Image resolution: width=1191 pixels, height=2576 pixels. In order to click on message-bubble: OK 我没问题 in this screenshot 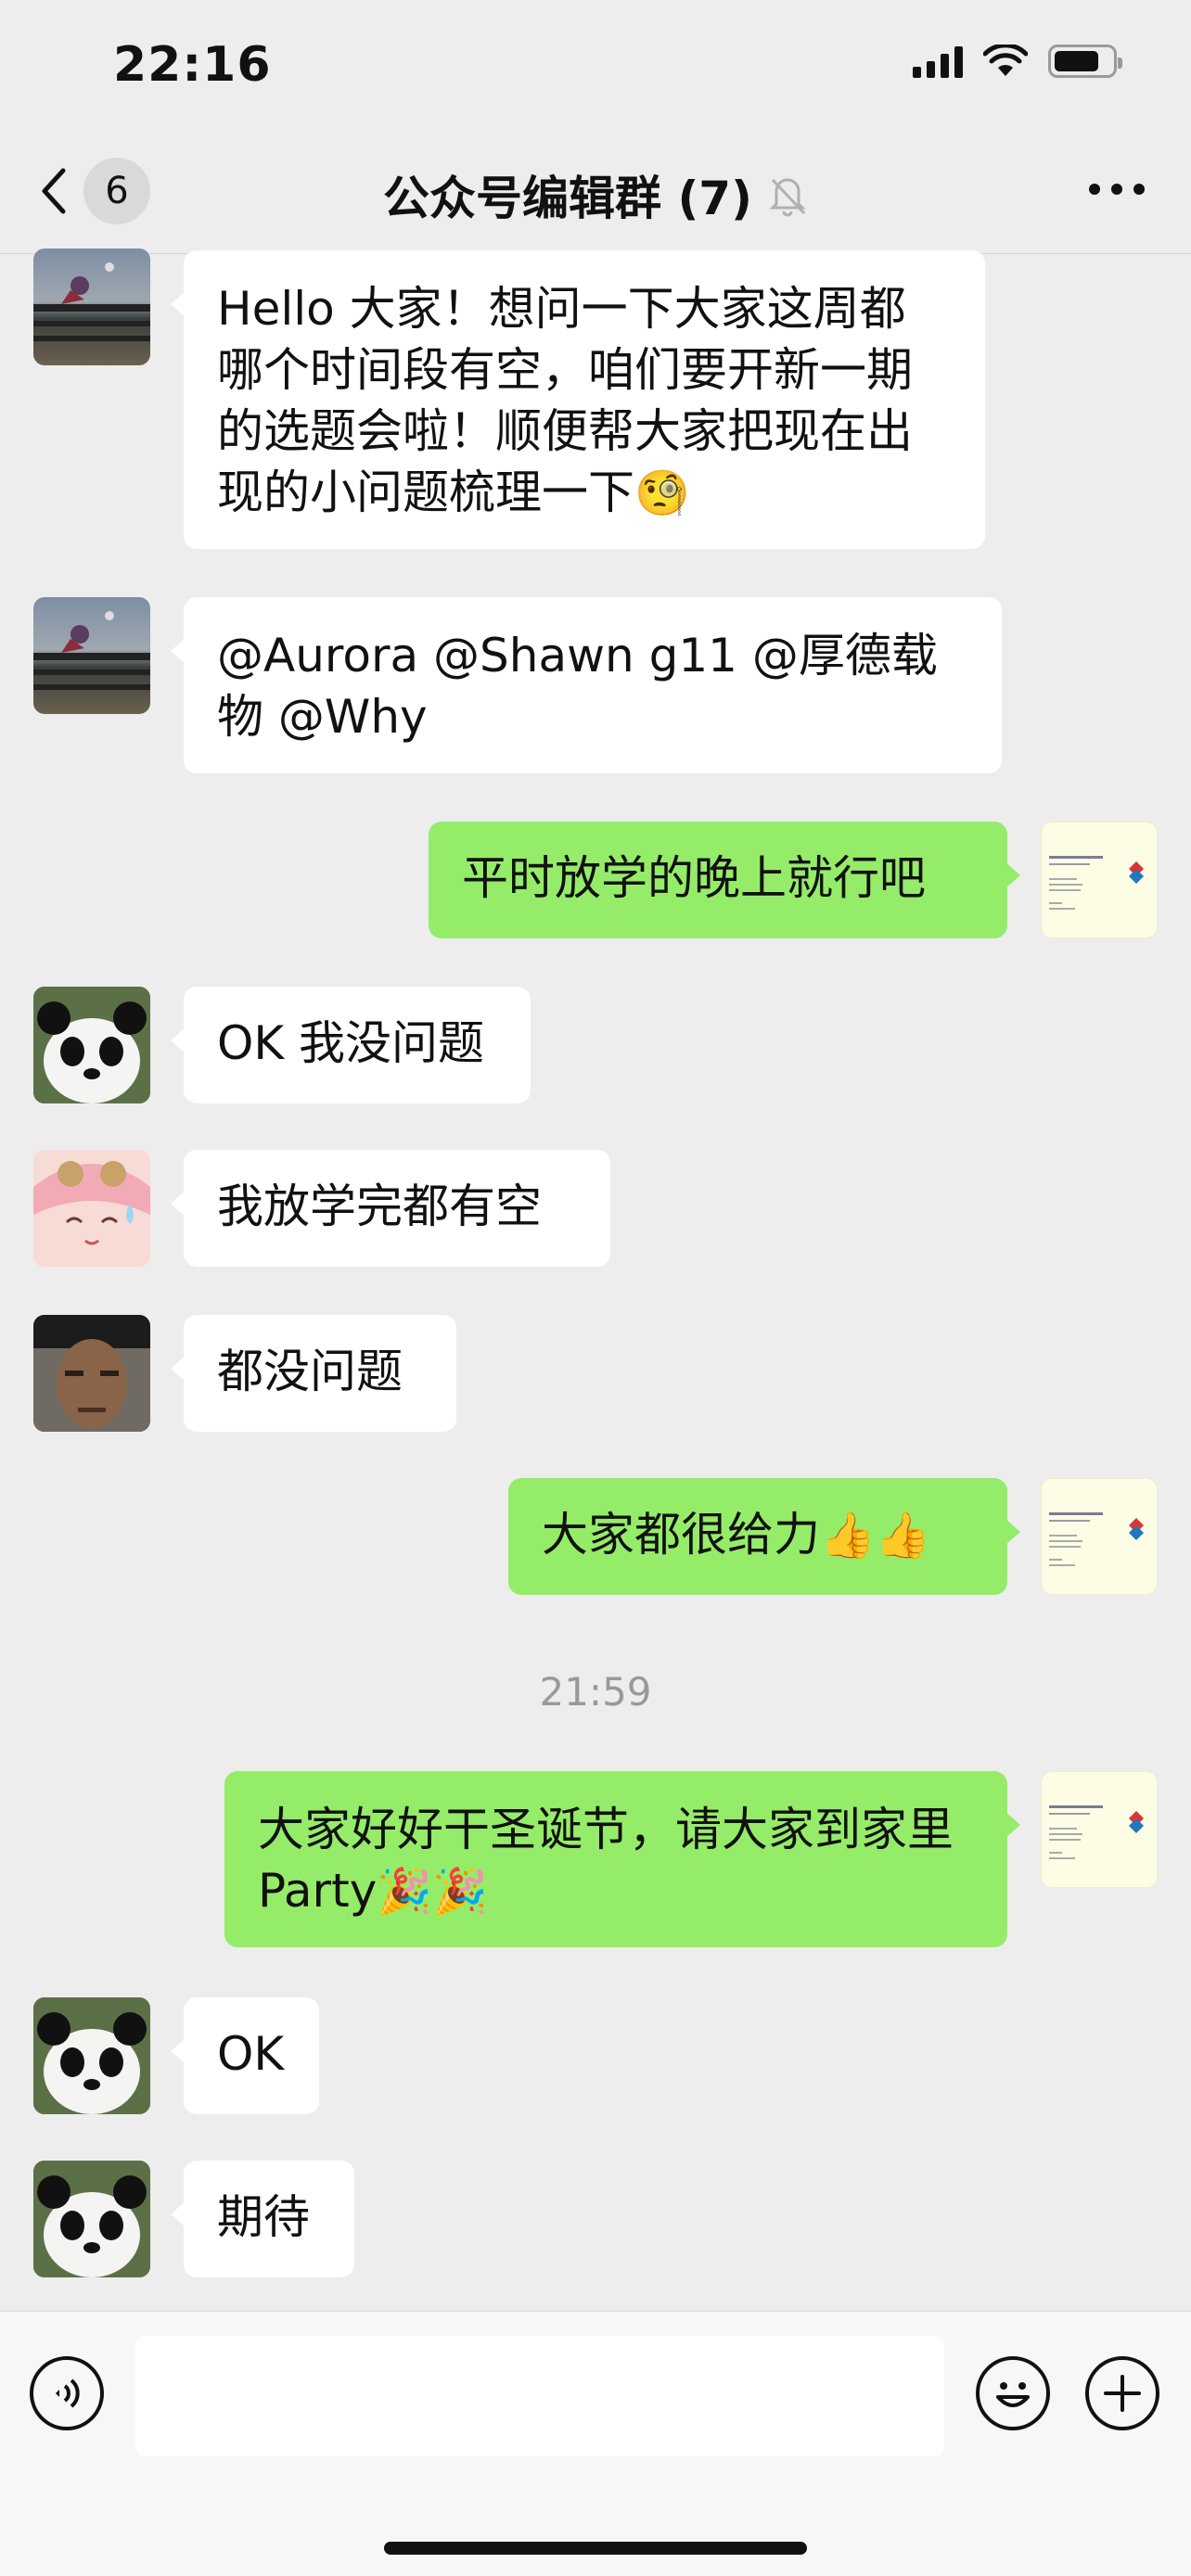, I will do `click(351, 1045)`.